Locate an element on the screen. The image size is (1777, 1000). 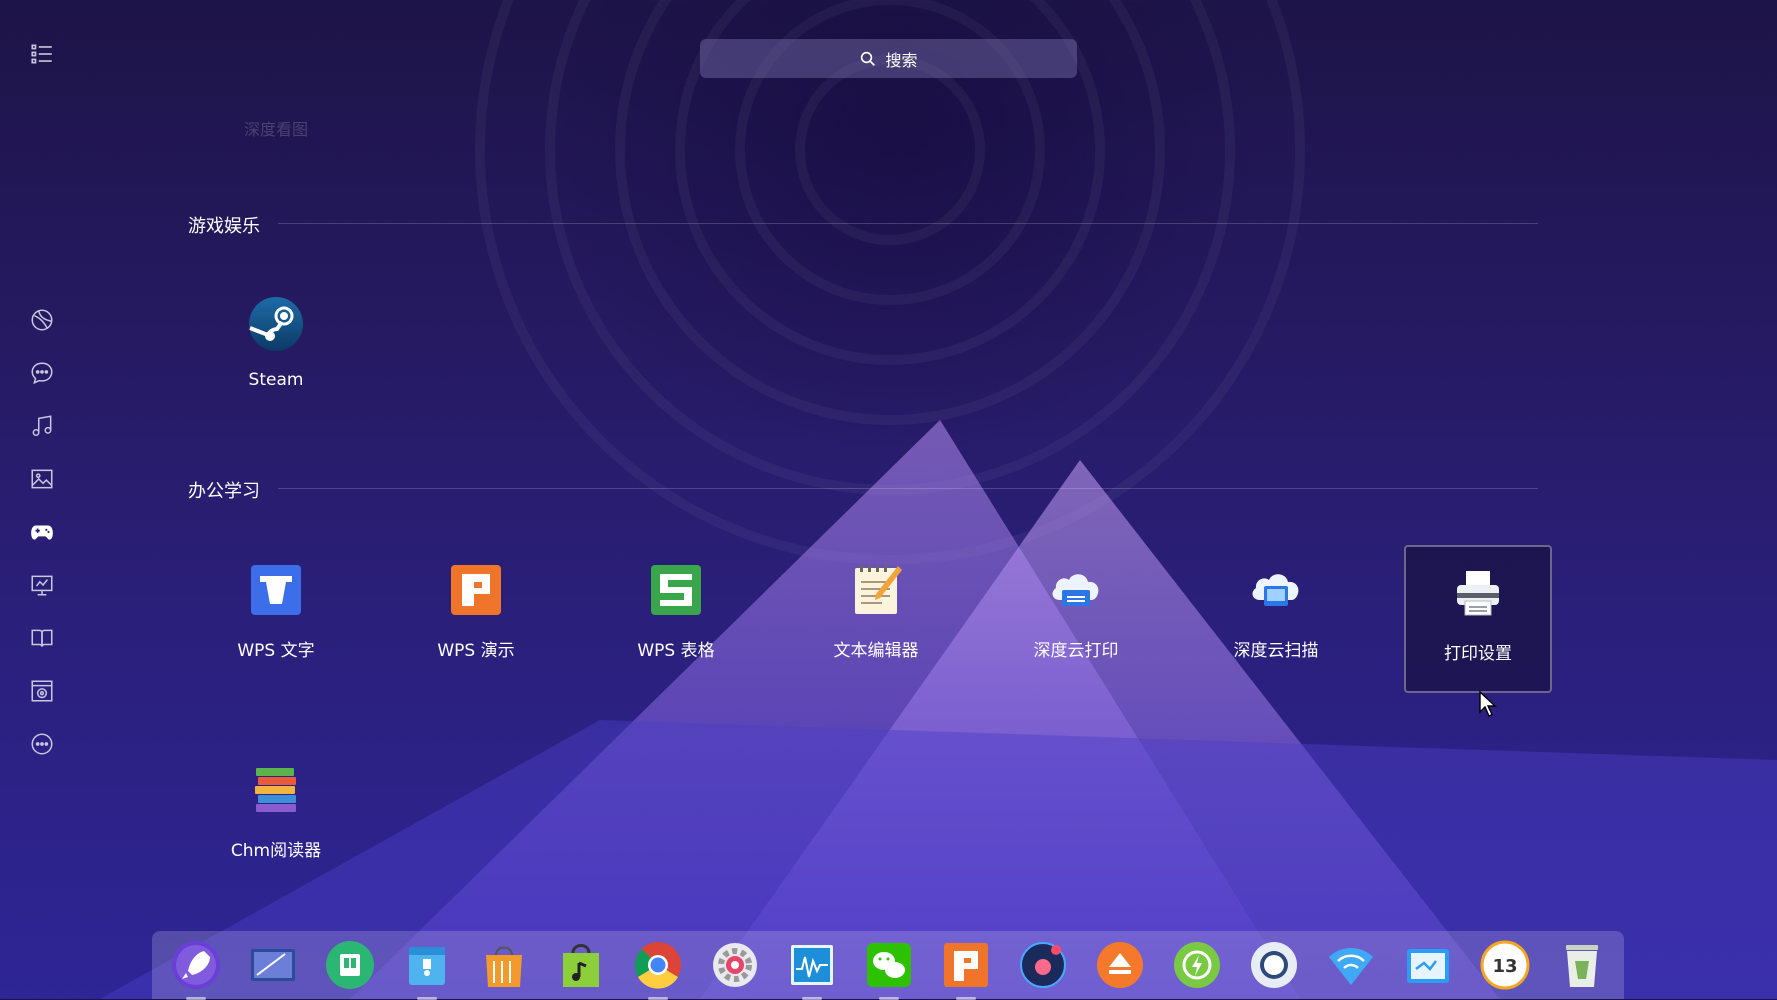
list-view-toggle is located at coordinates (42, 54).